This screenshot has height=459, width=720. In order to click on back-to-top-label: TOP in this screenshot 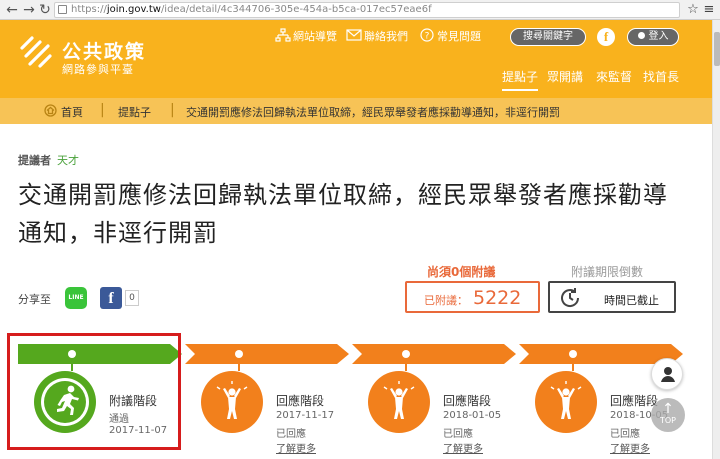, I will do `click(667, 420)`.